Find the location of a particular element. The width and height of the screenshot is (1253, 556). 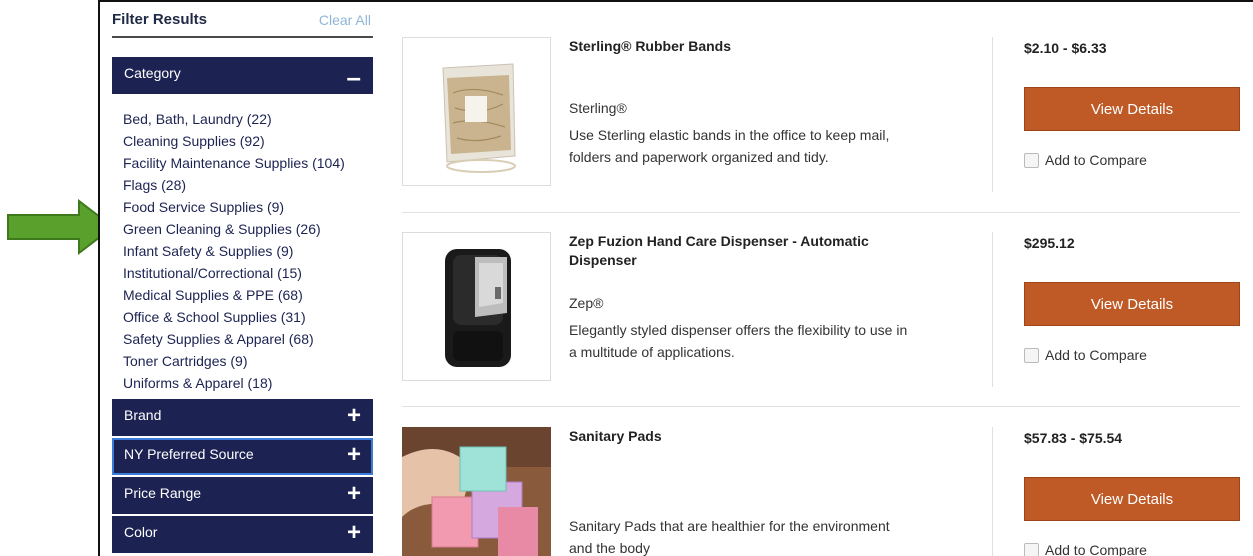

category-item: Flags (28) is located at coordinates (234, 185).